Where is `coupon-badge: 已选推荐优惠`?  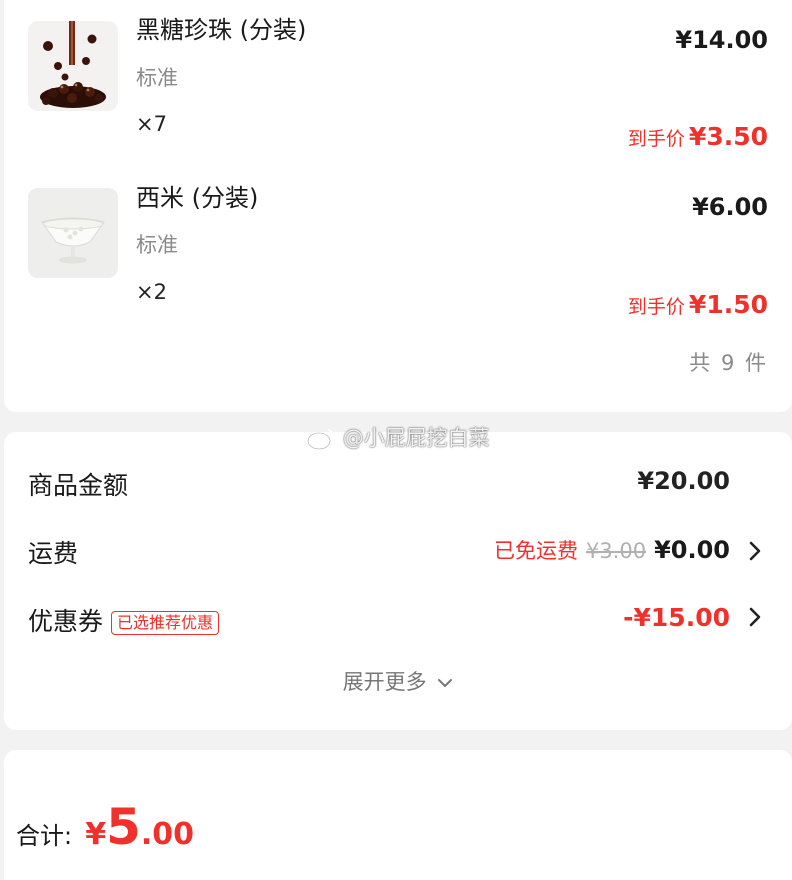 coupon-badge: 已选推荐优惠 is located at coordinates (165, 623).